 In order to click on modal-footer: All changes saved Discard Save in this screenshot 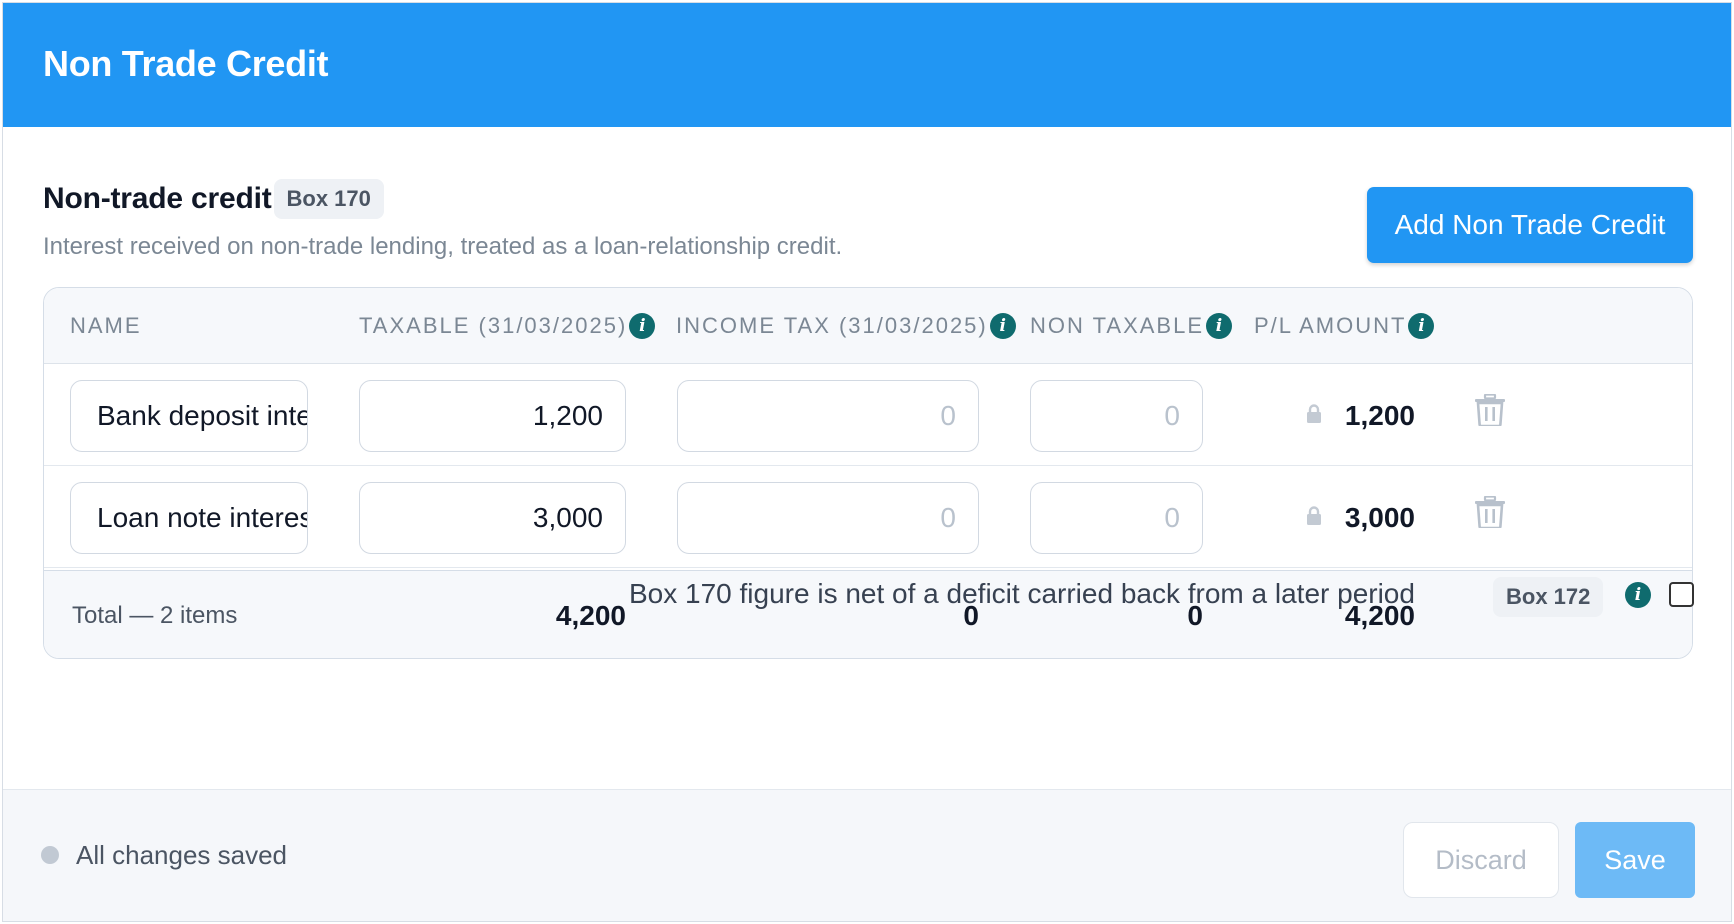, I will do `click(867, 855)`.